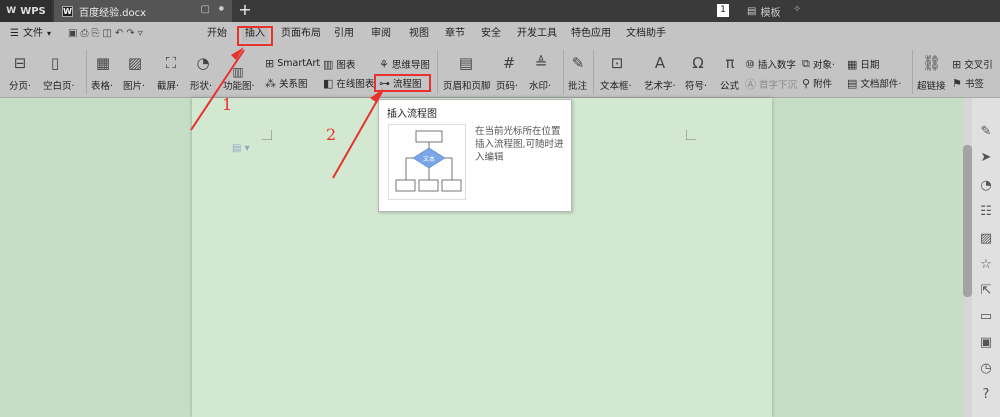 The image size is (1000, 417). Describe the element at coordinates (986, 186) in the screenshot. I see `shapes-icon: ◔` at that location.